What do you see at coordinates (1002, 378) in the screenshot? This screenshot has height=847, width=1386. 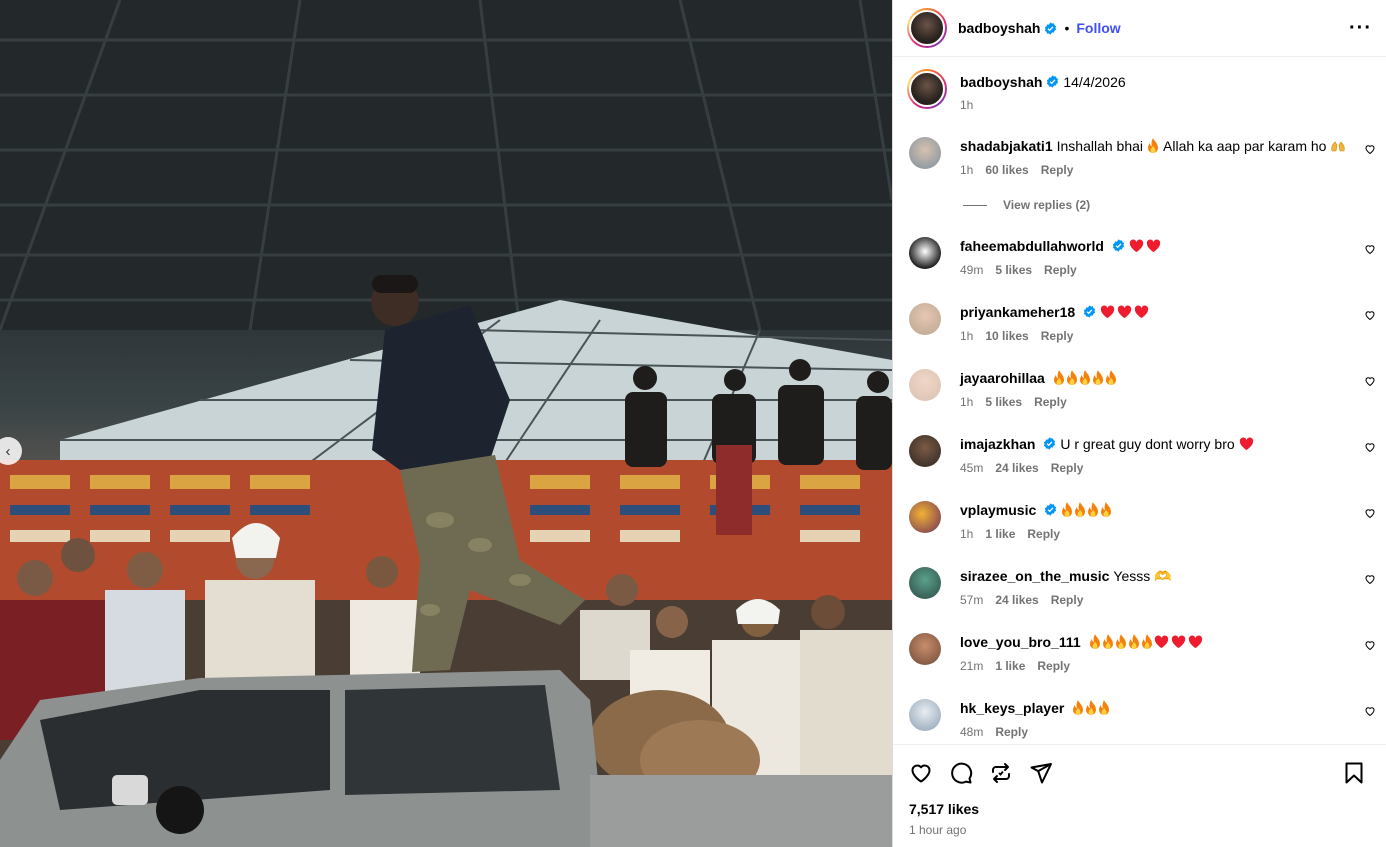 I see `commenter-username: jayaarohillaa` at bounding box center [1002, 378].